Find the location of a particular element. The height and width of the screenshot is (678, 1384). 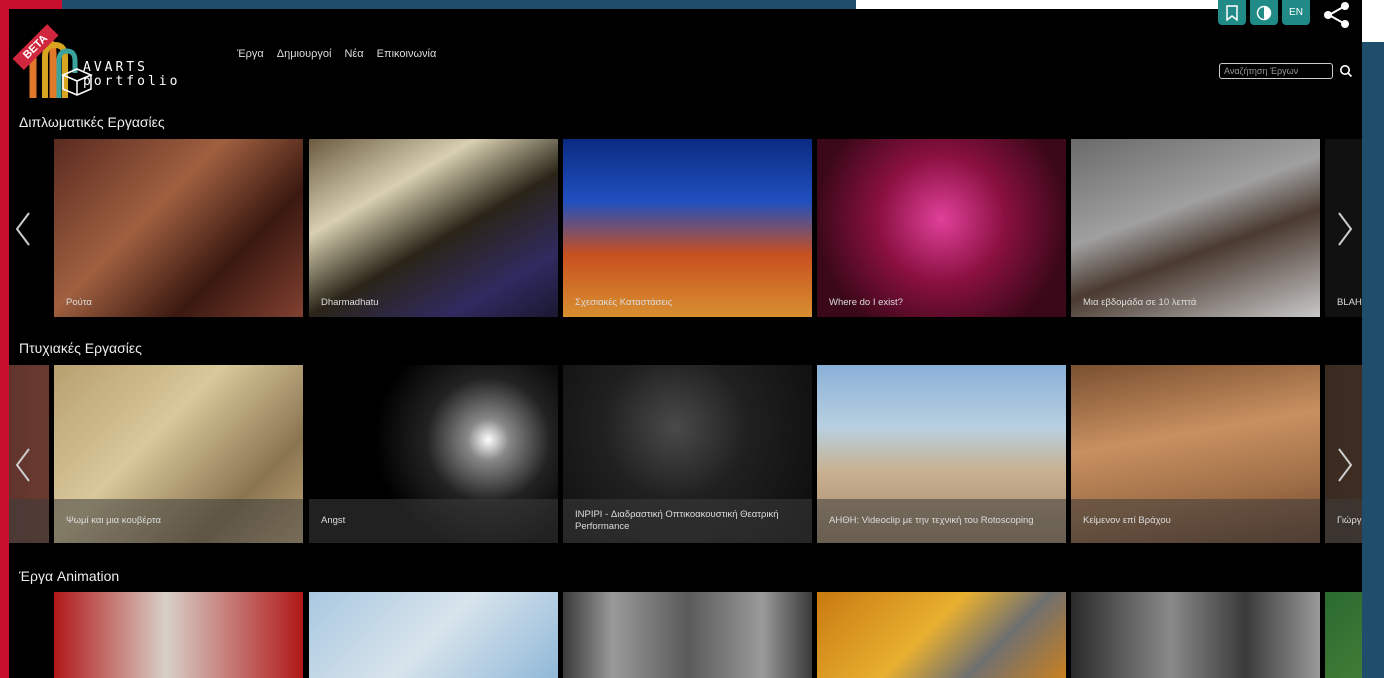

contrast-button is located at coordinates (1264, 12).